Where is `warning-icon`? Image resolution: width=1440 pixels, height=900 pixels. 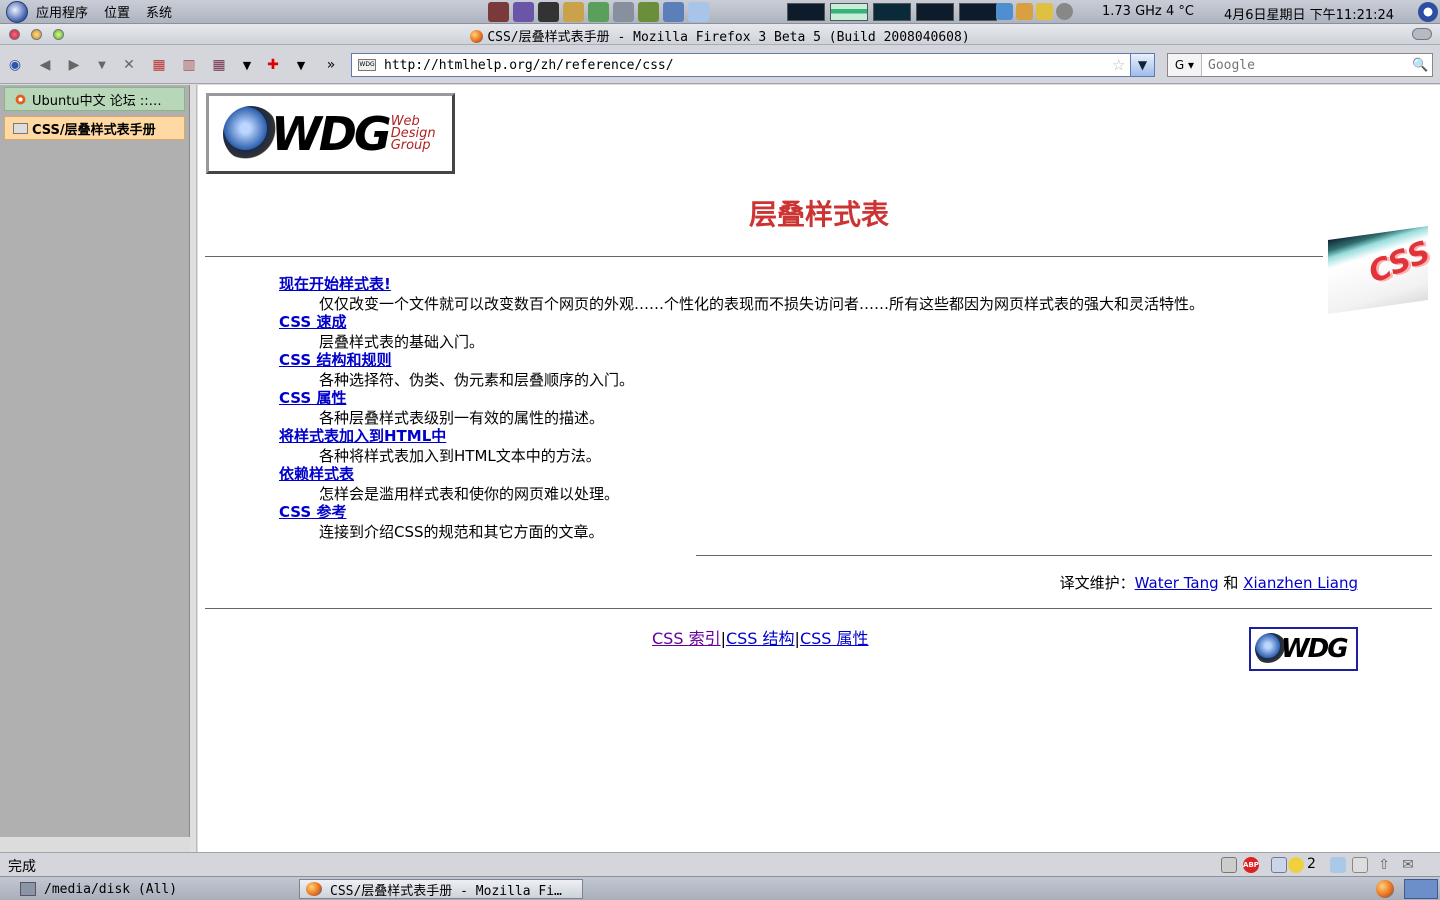 warning-icon is located at coordinates (1296, 865).